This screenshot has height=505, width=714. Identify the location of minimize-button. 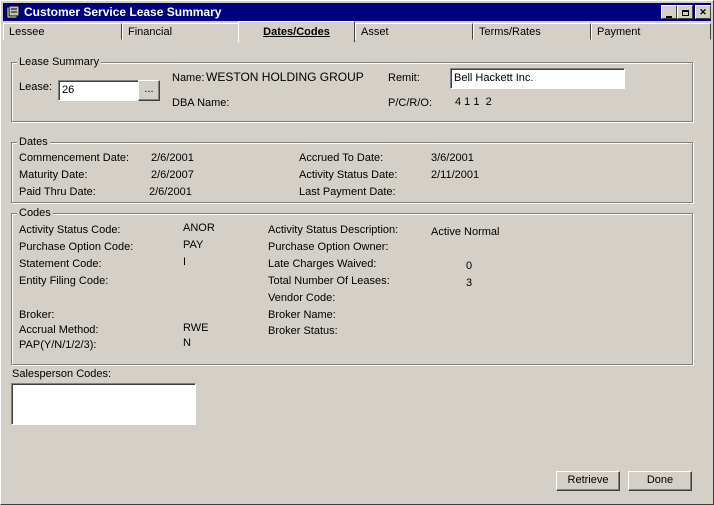
(669, 12).